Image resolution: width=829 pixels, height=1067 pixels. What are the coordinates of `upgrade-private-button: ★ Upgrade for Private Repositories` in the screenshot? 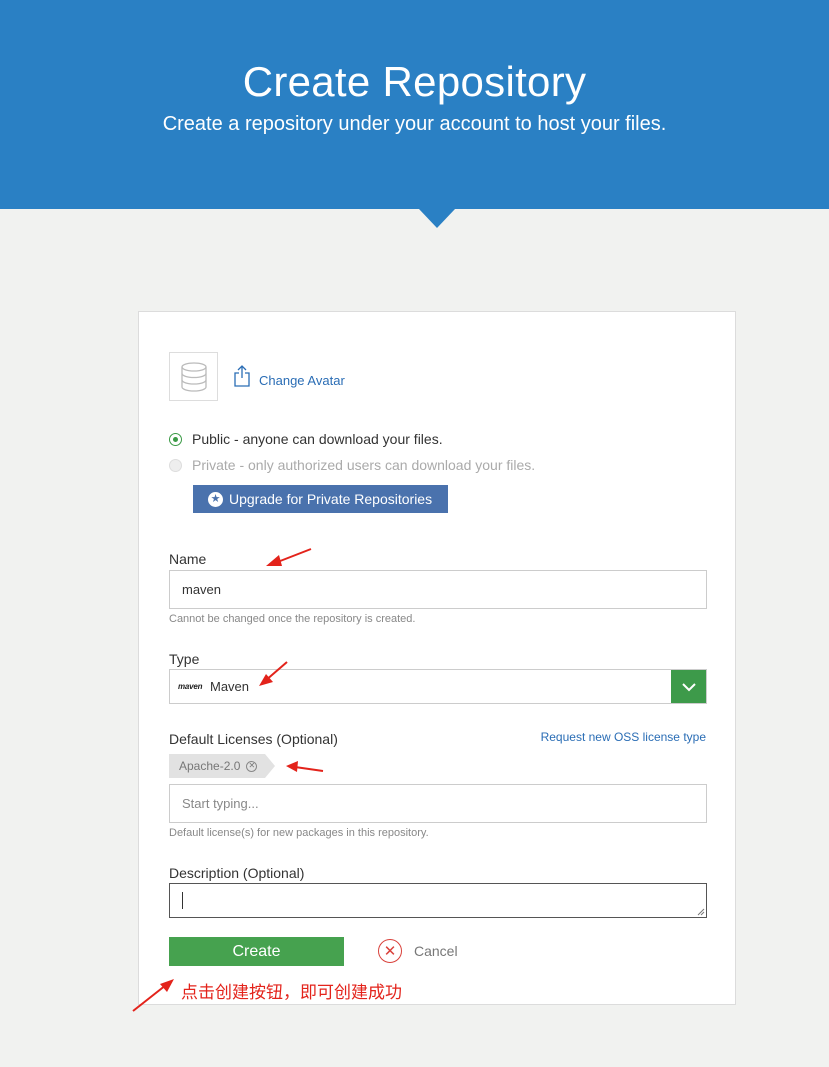 It's located at (320, 499).